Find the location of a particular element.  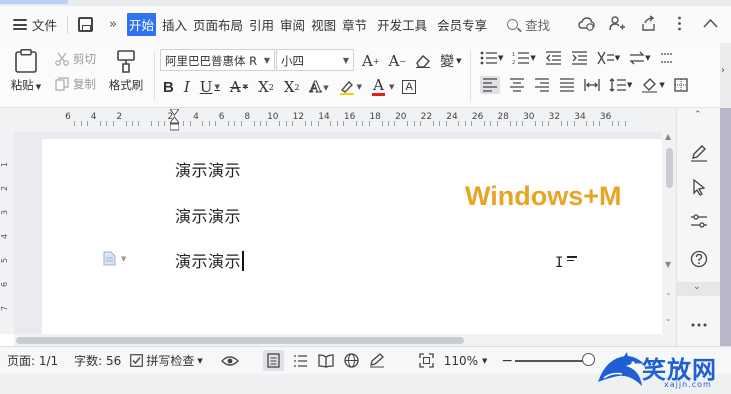

eye-protection-icon is located at coordinates (229, 361).